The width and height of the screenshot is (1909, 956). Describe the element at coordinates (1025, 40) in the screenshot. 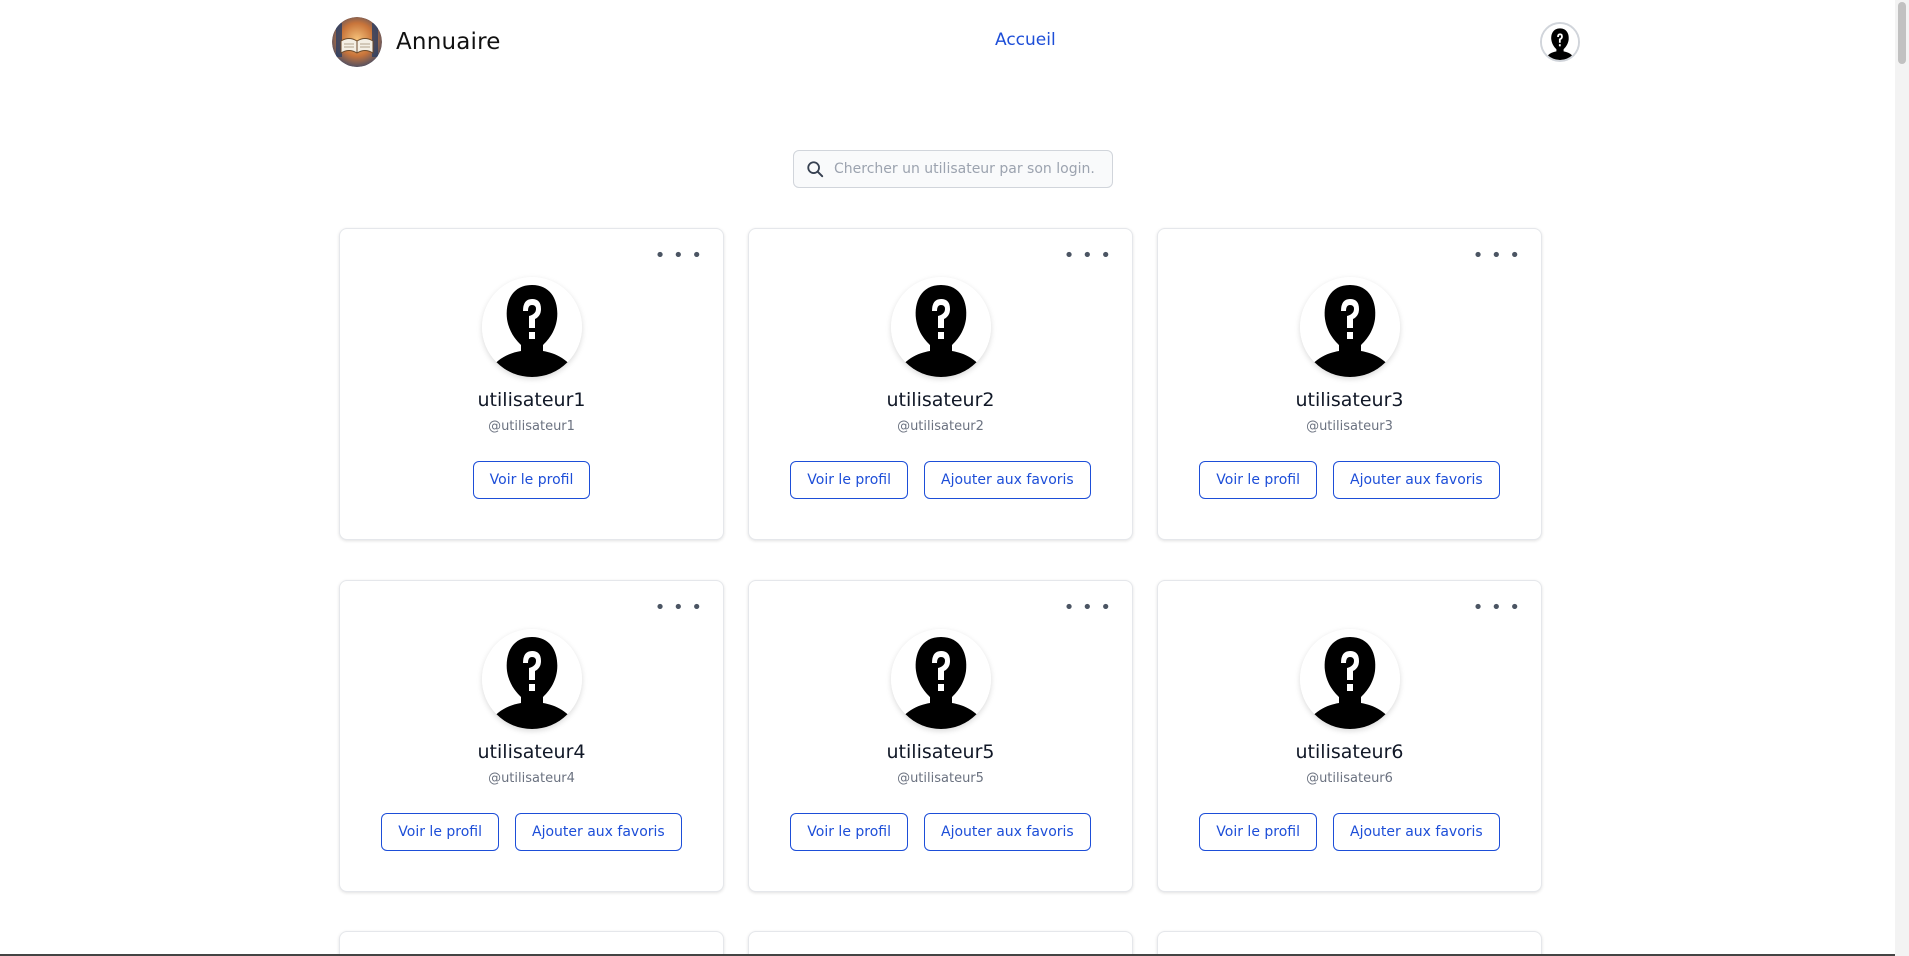

I see `nav-home-link: Accueil` at that location.